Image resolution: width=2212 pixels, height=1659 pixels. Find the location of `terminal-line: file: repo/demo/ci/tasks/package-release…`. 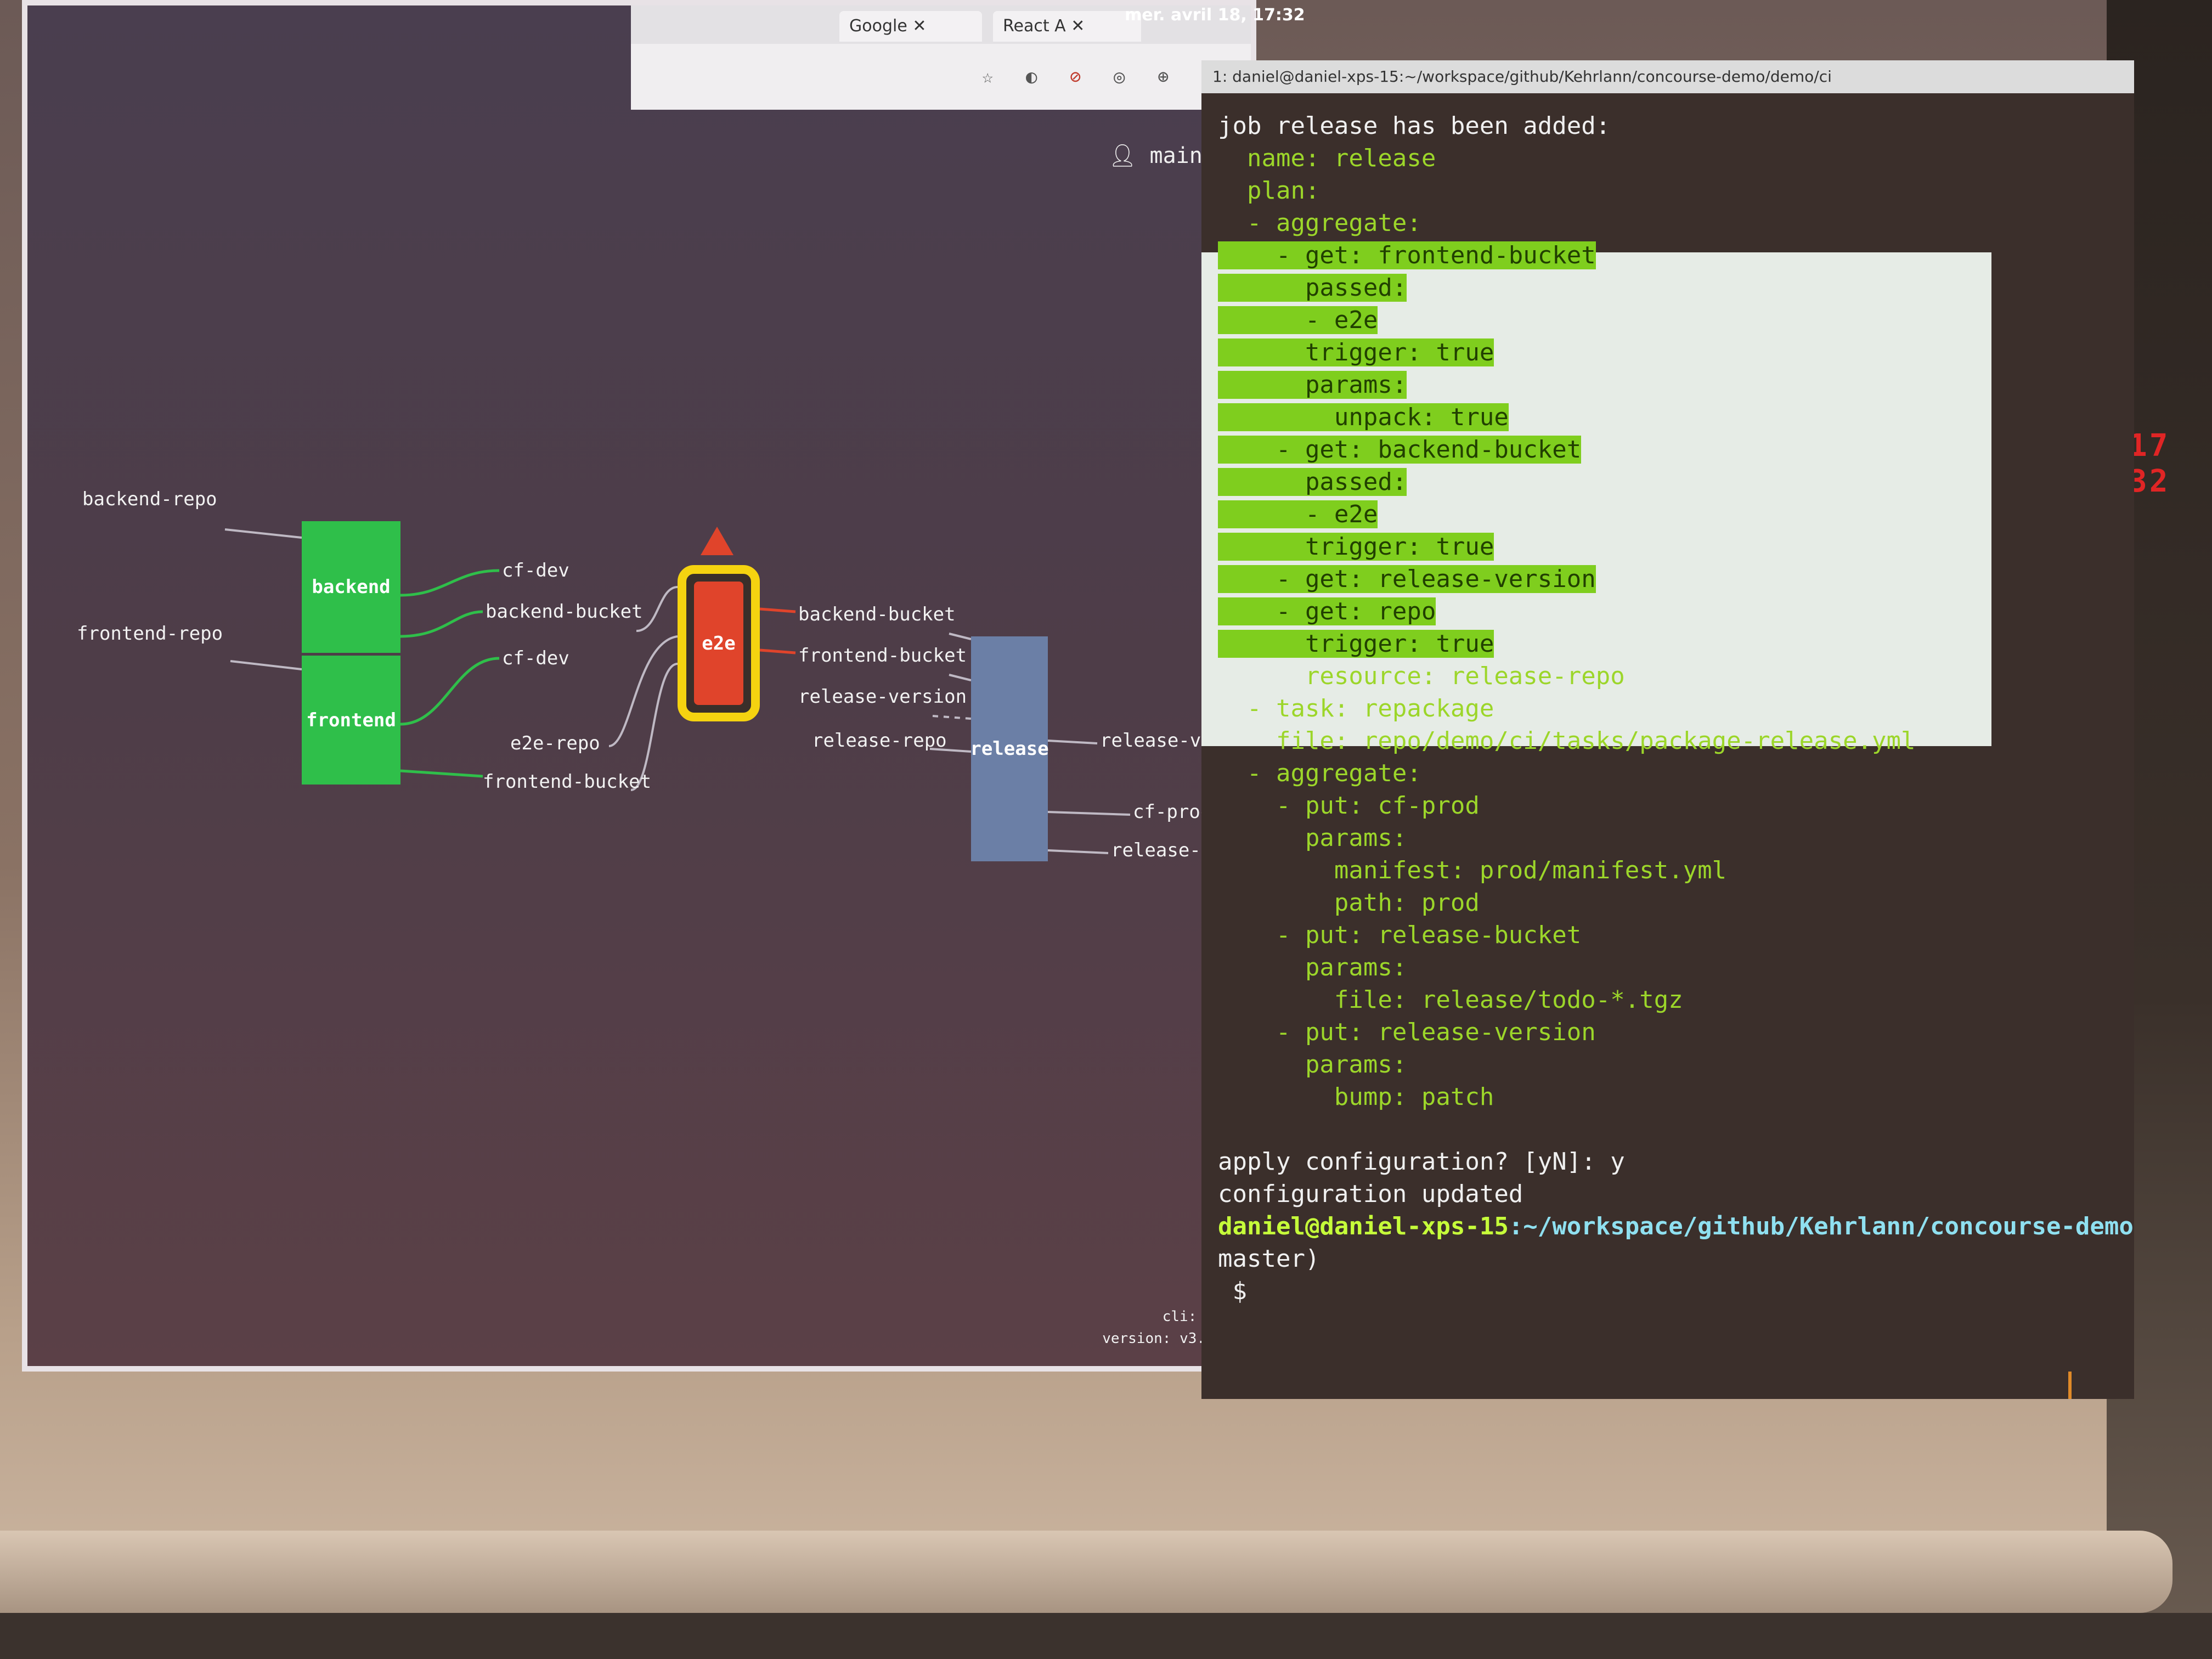

terminal-line: file: repo/demo/ci/tasks/package-release… is located at coordinates (1567, 741).